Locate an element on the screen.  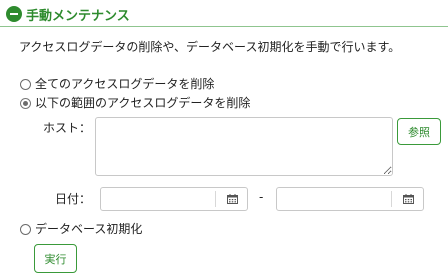
radio-delete-all-label: 全てのアクセスログデータを削除 is located at coordinates (124, 83).